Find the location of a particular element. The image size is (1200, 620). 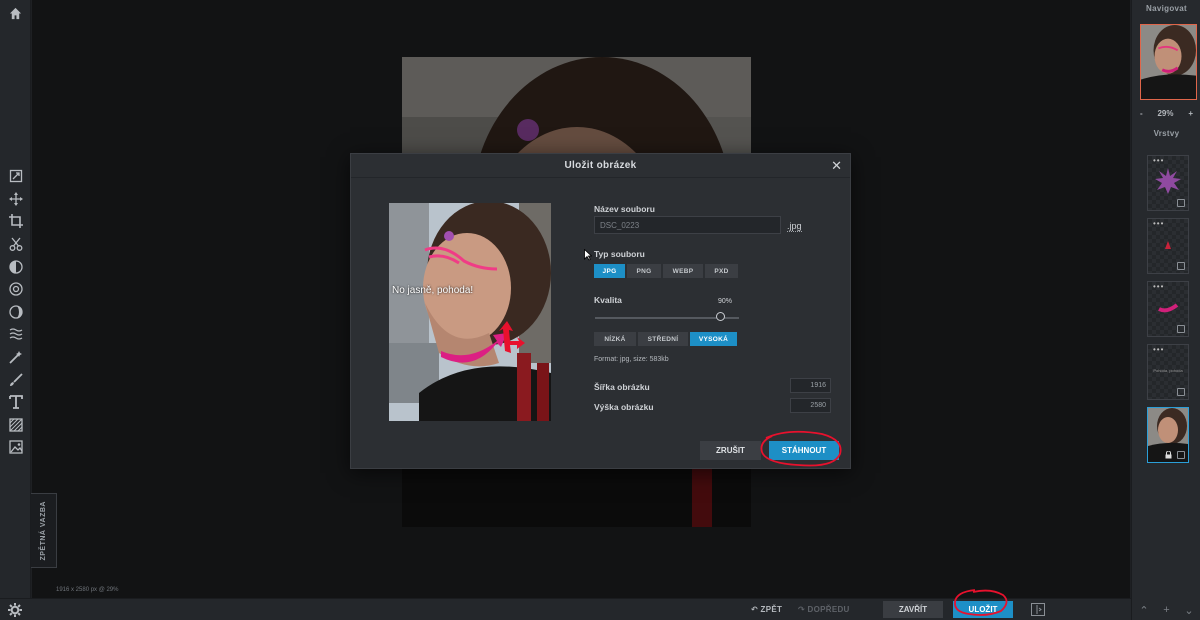

tool-filter is located at coordinates (15, 289).